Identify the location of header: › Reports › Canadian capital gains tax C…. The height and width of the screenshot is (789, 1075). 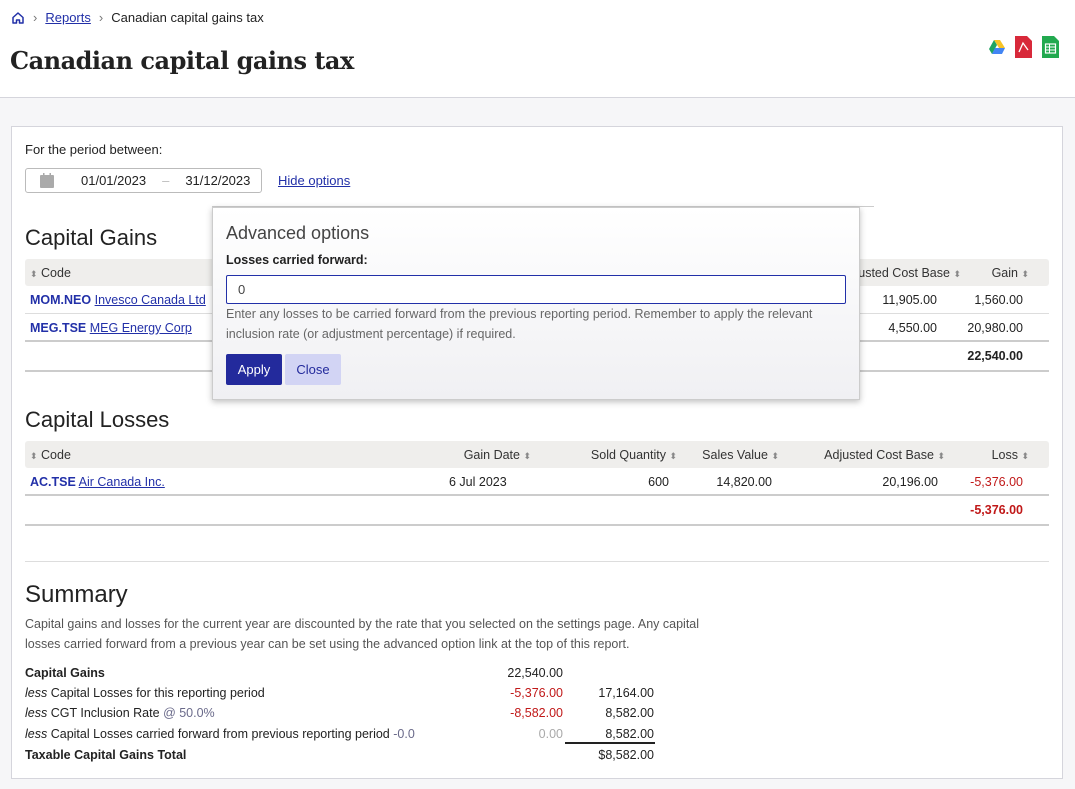
(537, 49).